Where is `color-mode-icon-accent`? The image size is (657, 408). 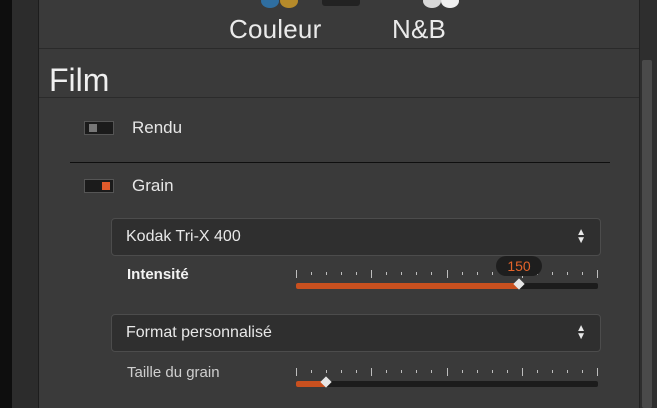
color-mode-icon-accent is located at coordinates (289, 4).